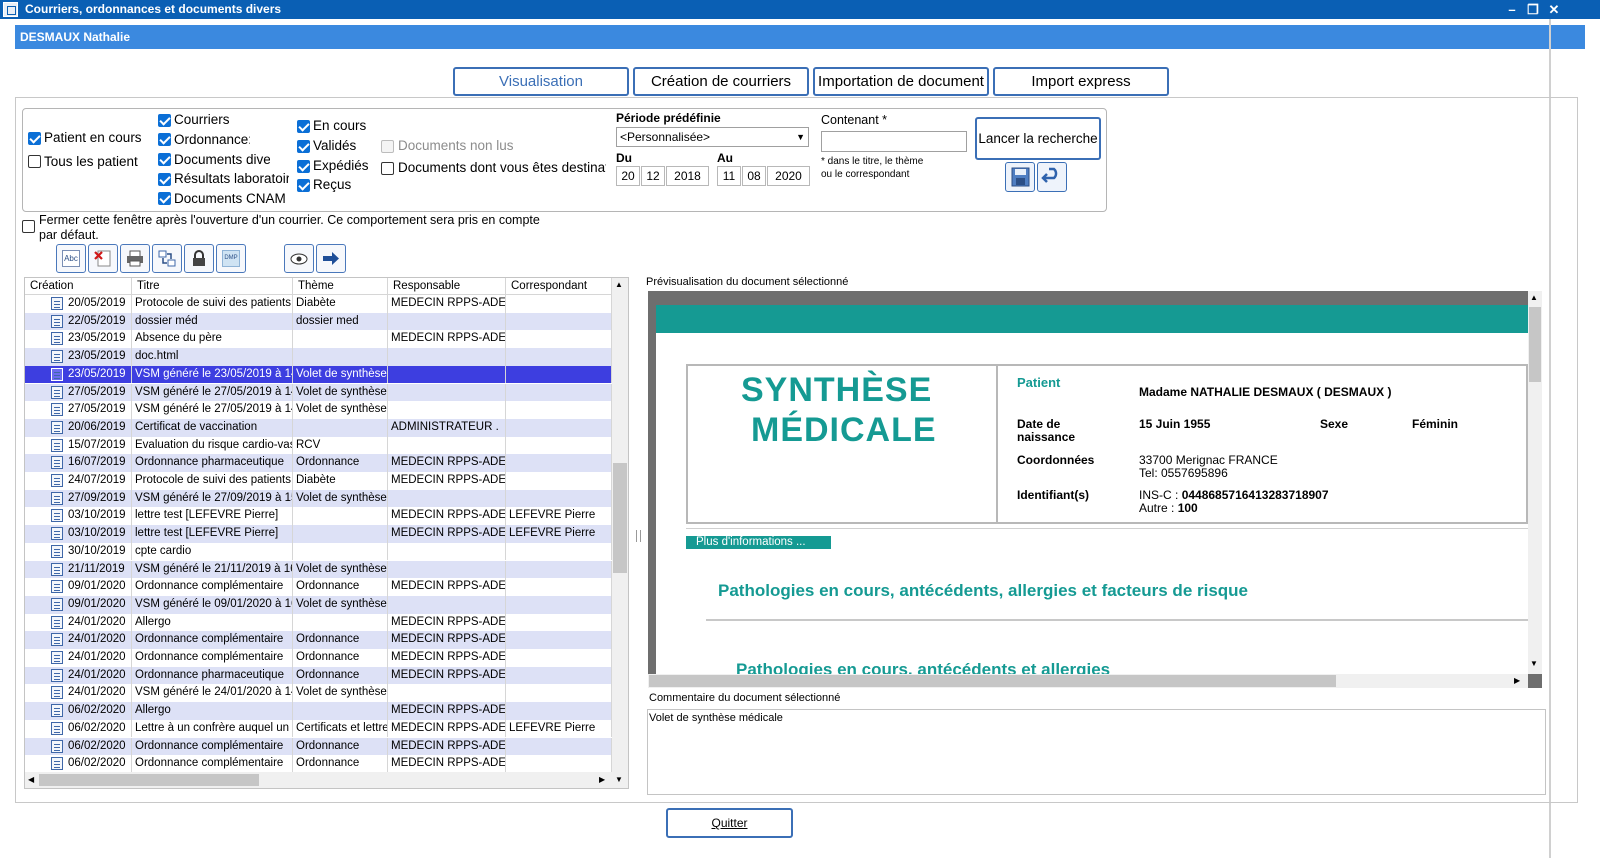  Describe the element at coordinates (199, 258) in the screenshot. I see `lock-button` at that location.